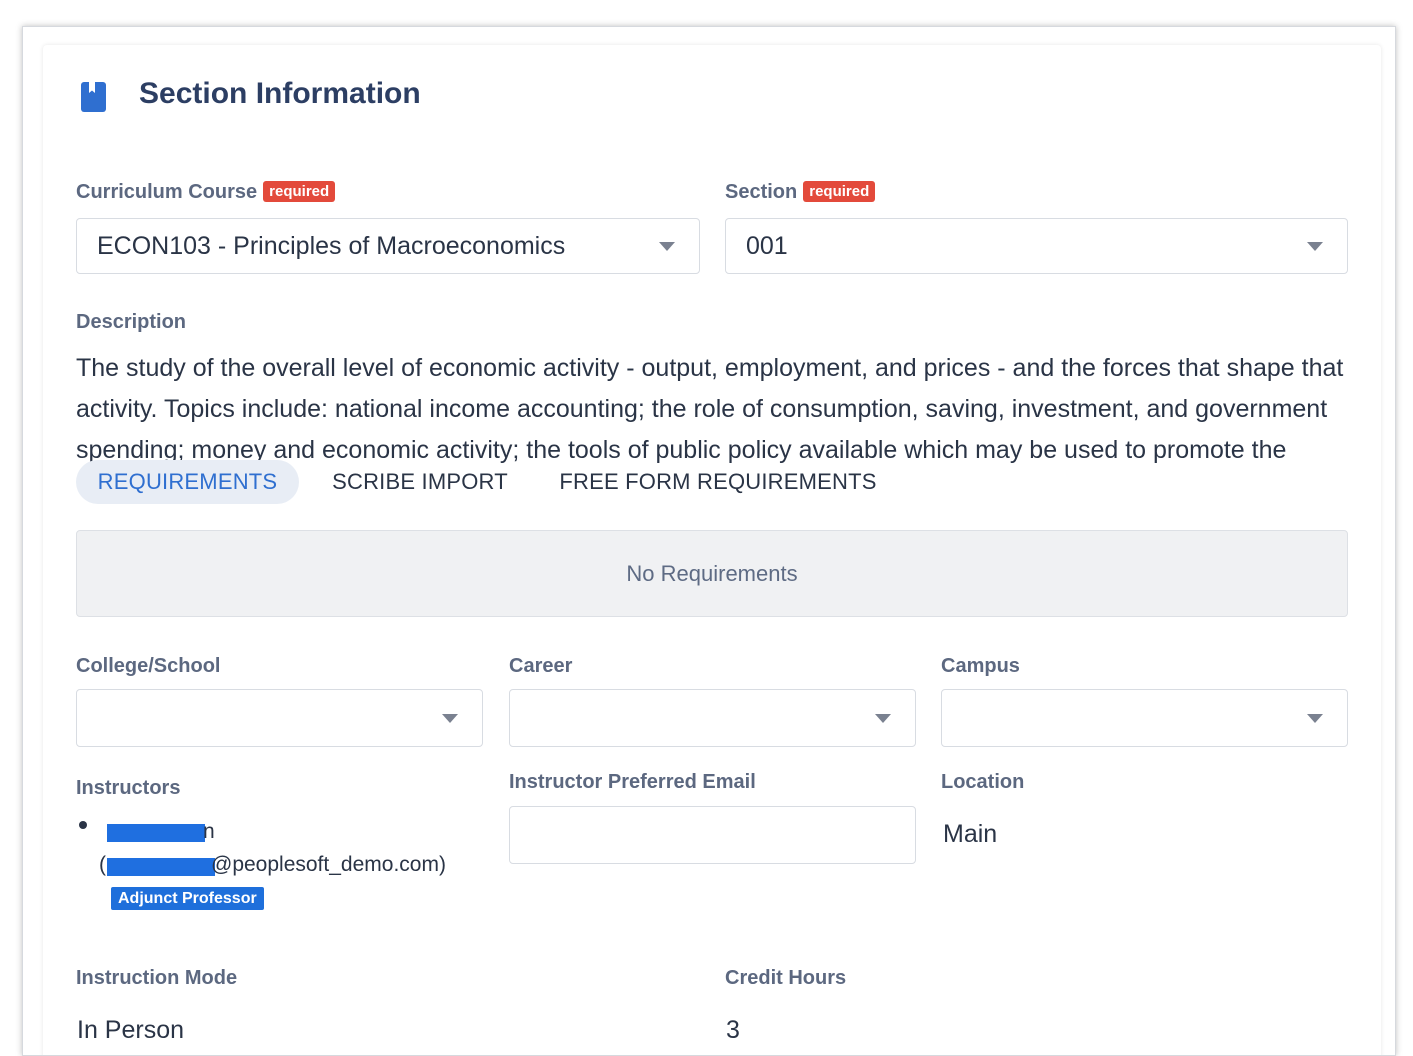 The width and height of the screenshot is (1413, 1056). I want to click on curriculum-course-label-text: Curriculum Course, so click(167, 192).